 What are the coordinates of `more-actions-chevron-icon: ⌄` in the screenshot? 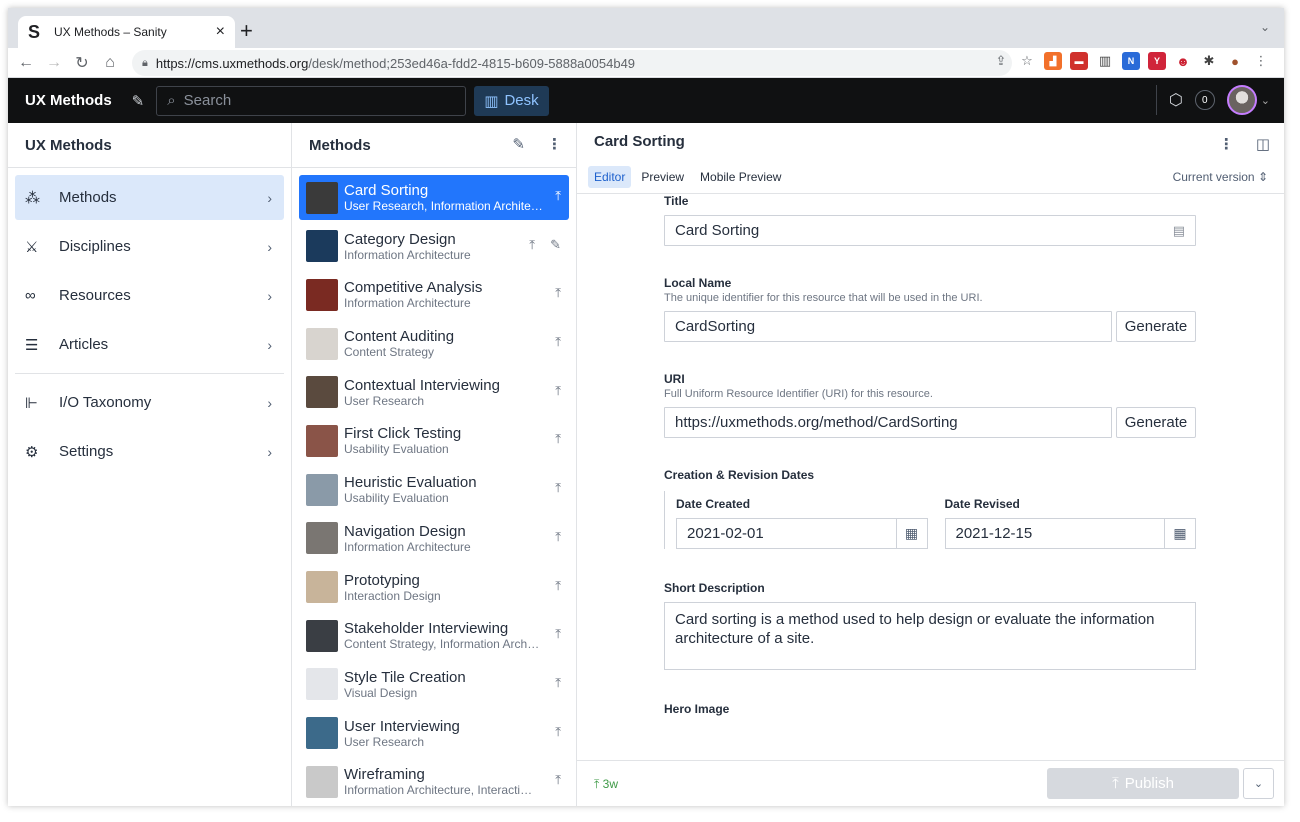 It's located at (1258, 783).